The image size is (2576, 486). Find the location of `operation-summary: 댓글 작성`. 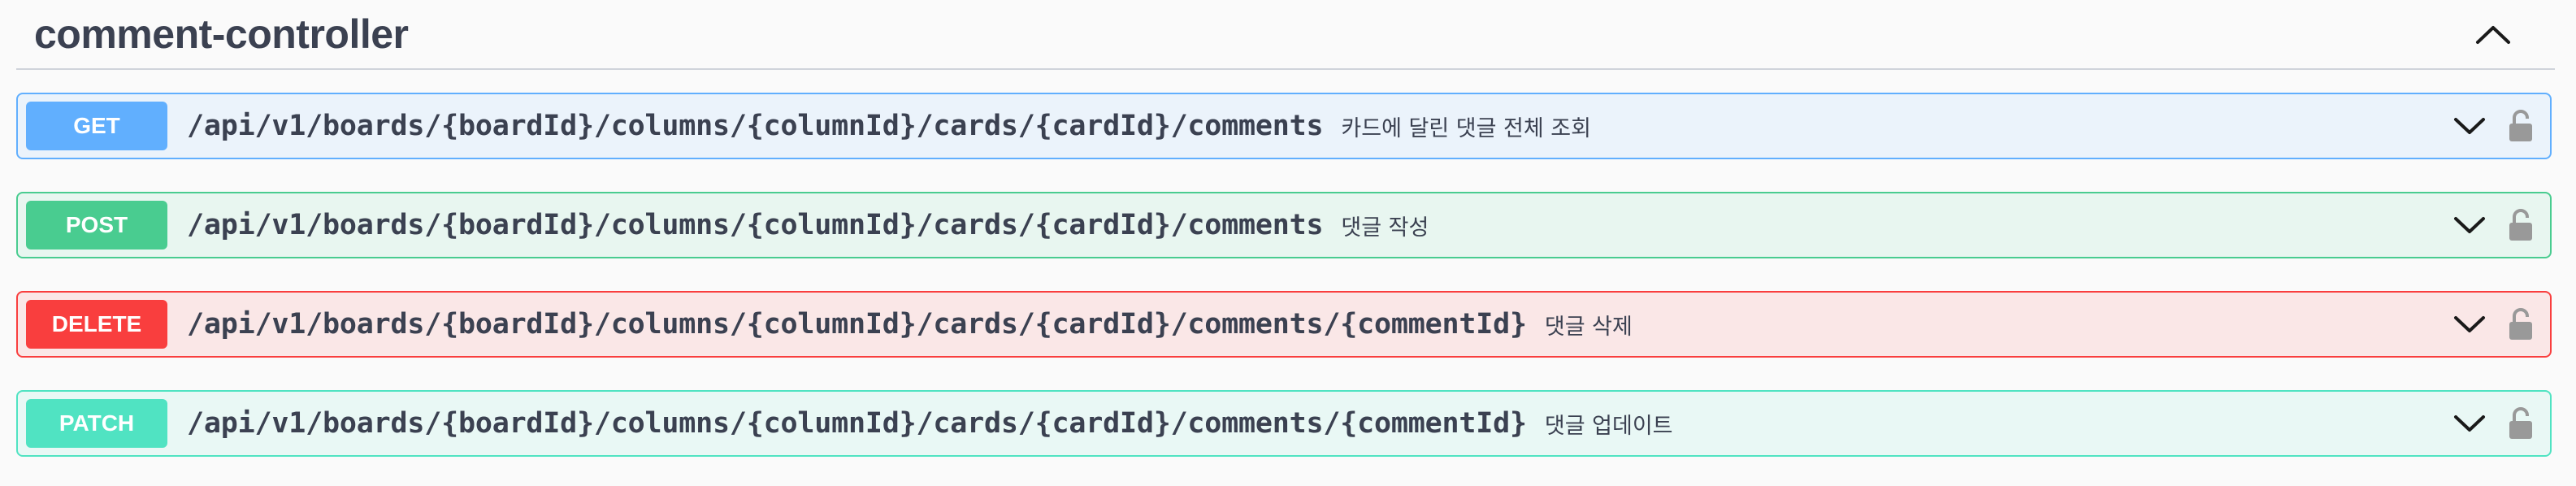

operation-summary: 댓글 작성 is located at coordinates (1385, 228).